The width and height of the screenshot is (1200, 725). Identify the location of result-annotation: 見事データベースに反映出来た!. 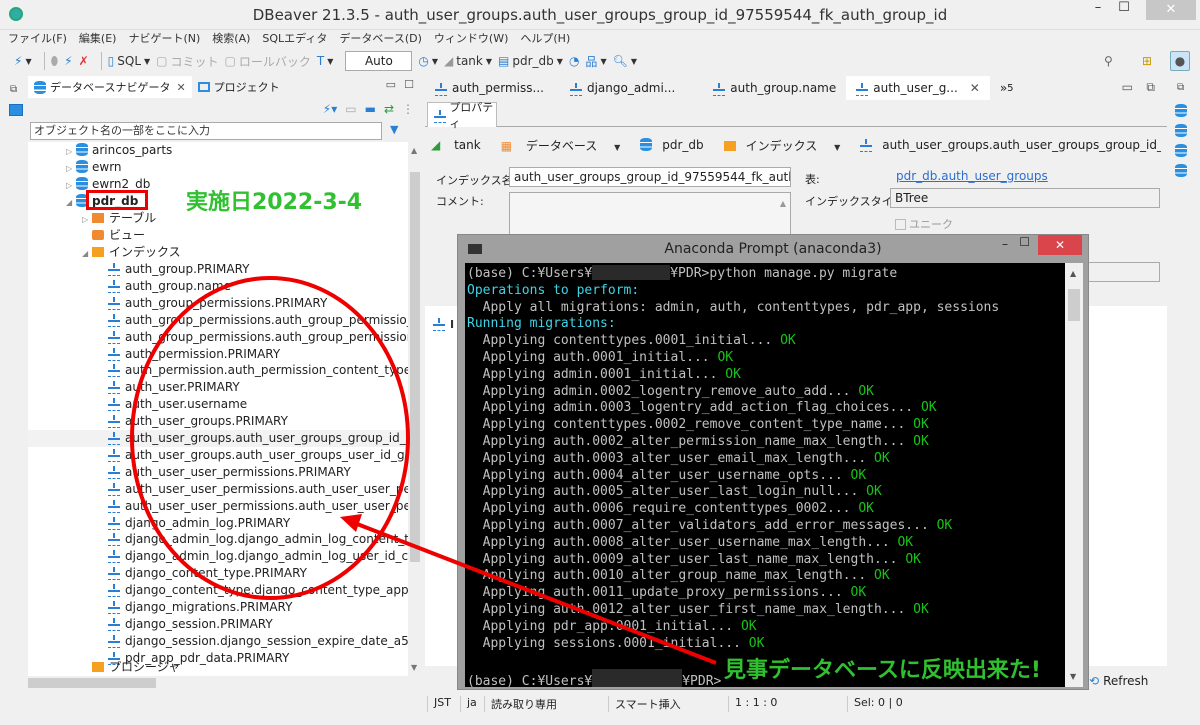
(882, 670).